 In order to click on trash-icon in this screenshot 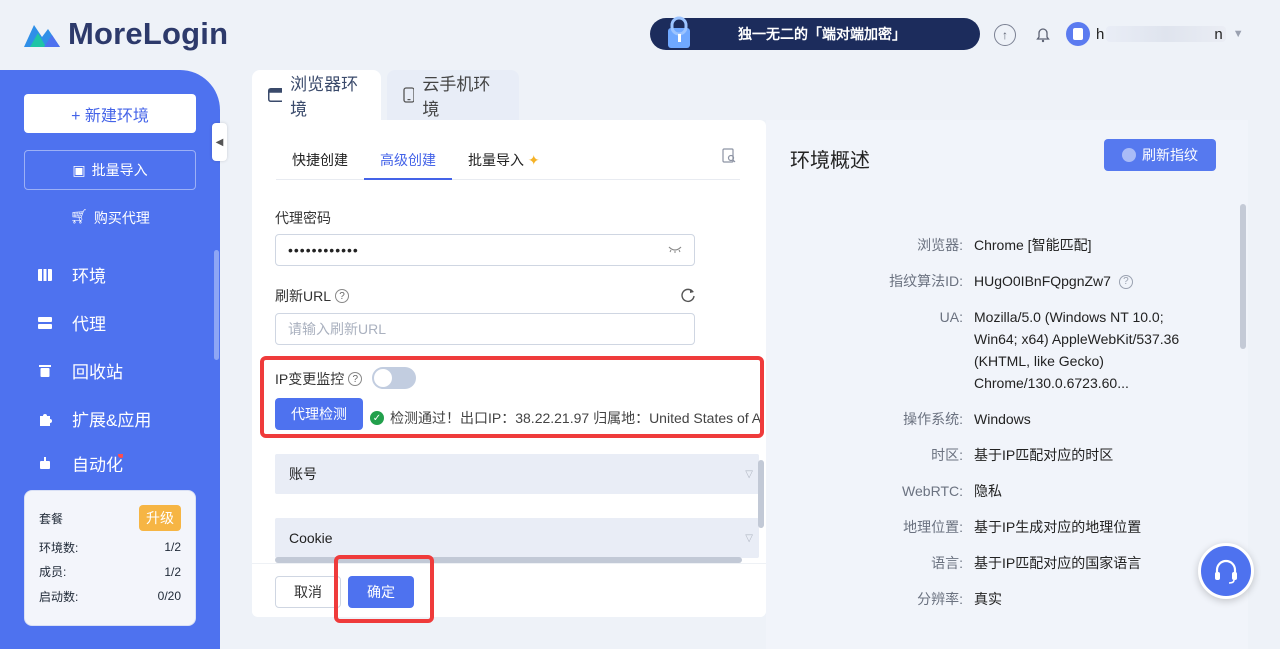, I will do `click(45, 371)`.